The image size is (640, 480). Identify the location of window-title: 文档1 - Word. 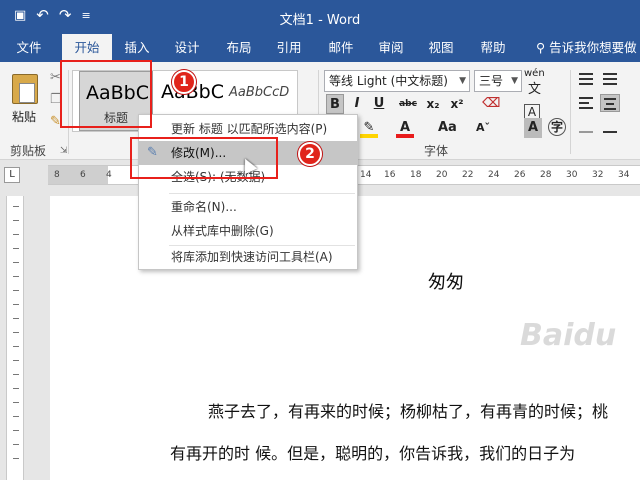
(320, 20).